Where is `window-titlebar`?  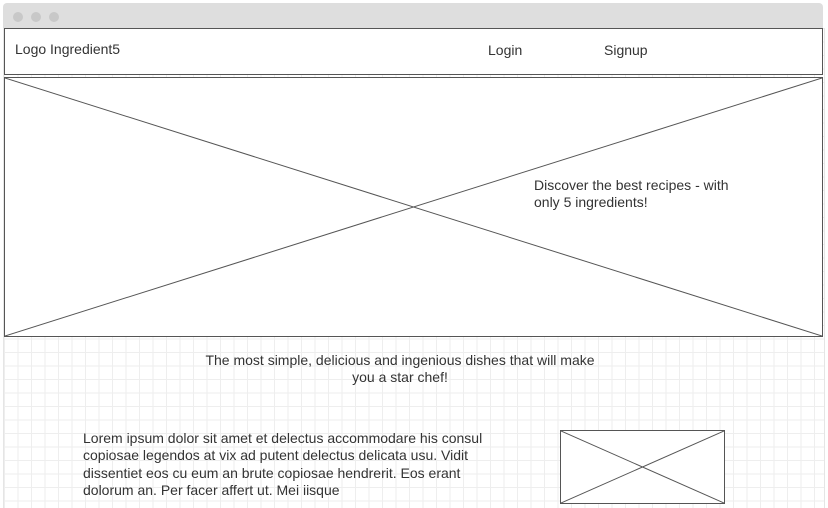
window-titlebar is located at coordinates (413, 15).